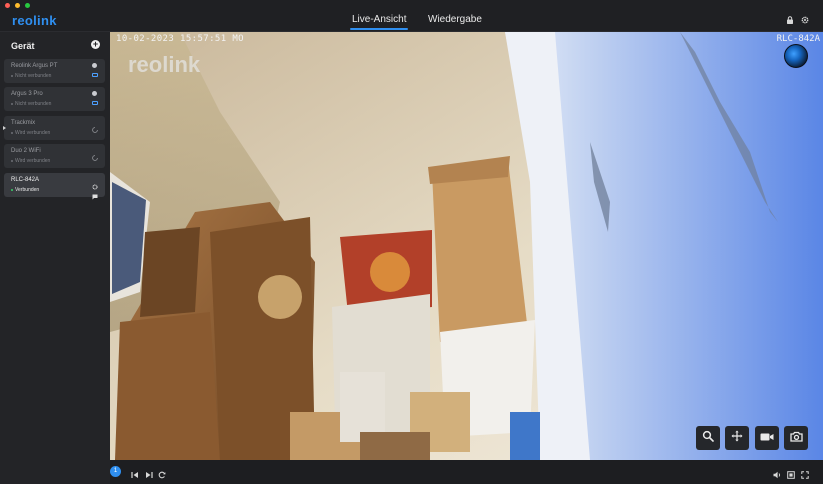  I want to click on skip-forward-button, so click(149, 475).